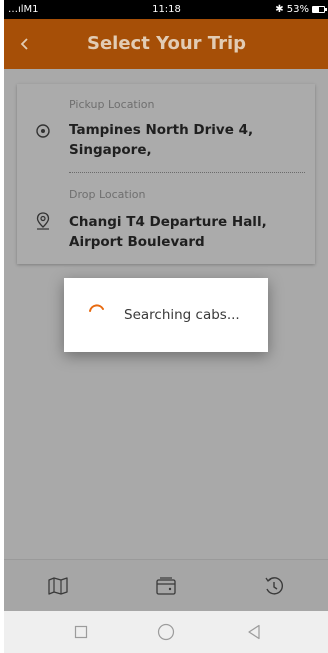 The width and height of the screenshot is (328, 653). Describe the element at coordinates (161, 130) in the screenshot. I see `pickup-line-1: Tampines North Drive 4,` at that location.